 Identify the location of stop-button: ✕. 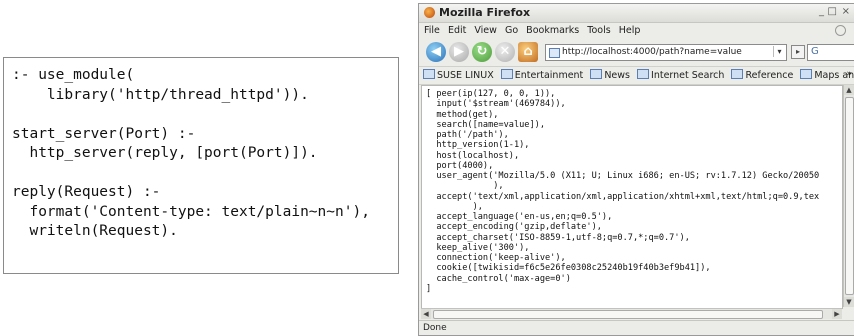
(505, 52).